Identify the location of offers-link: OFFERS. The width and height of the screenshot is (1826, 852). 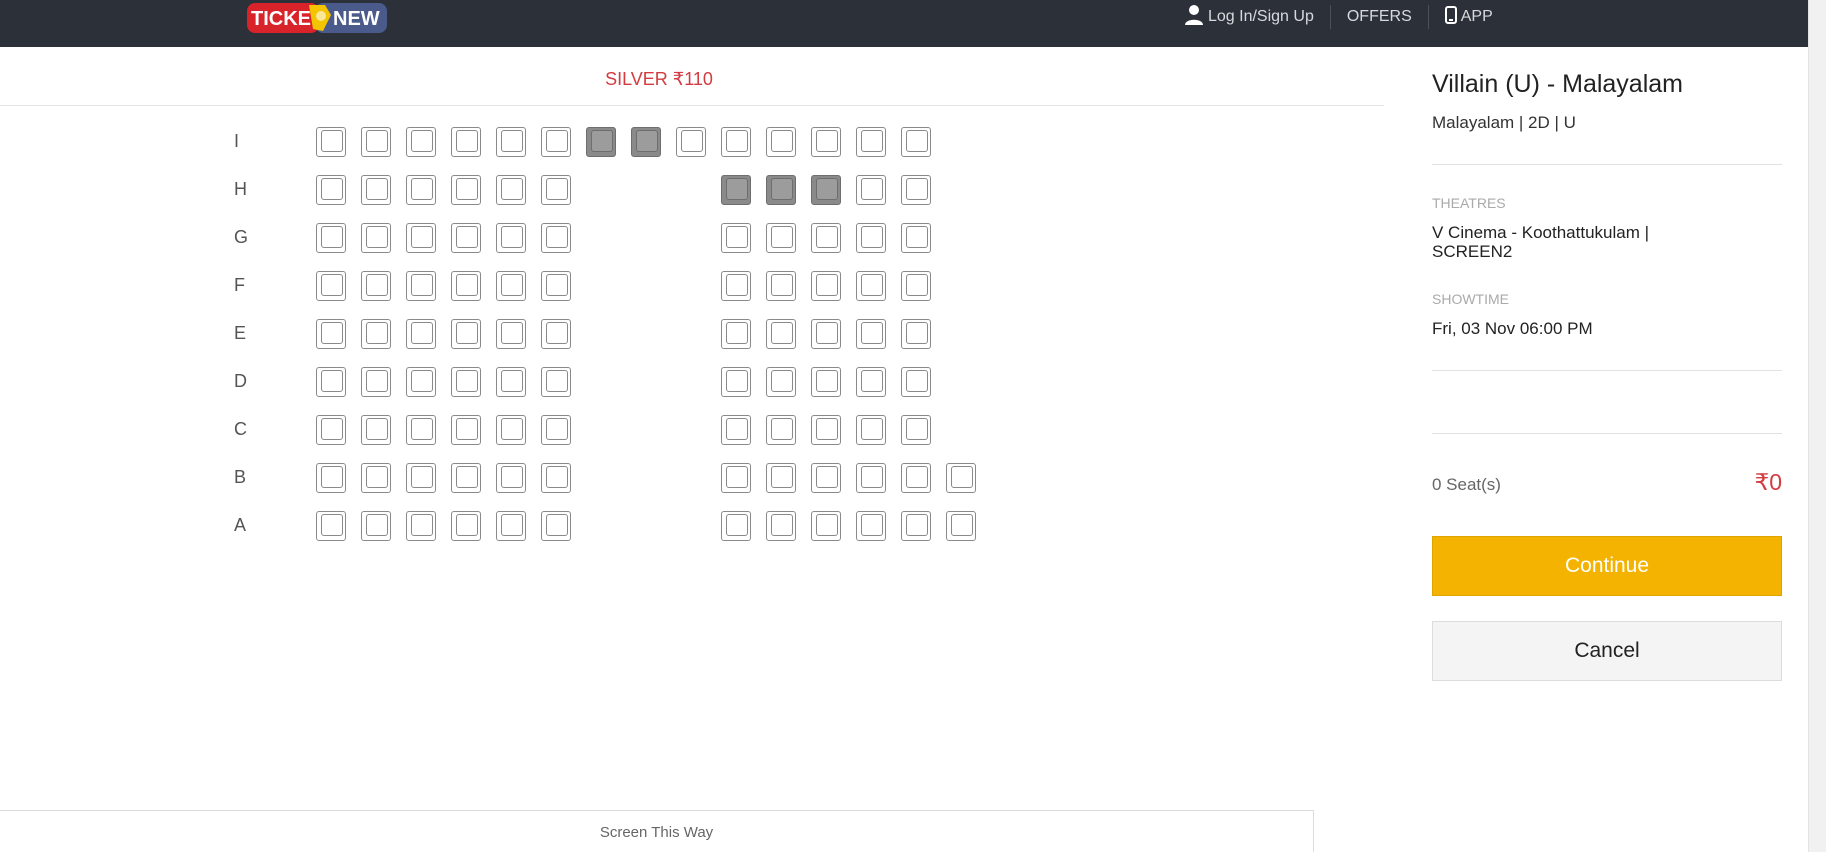
(1379, 17).